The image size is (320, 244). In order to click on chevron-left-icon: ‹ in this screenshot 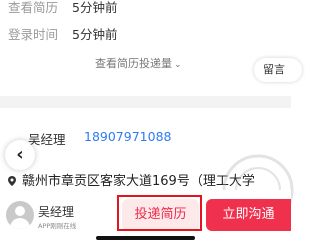, I will do `click(20, 154)`.